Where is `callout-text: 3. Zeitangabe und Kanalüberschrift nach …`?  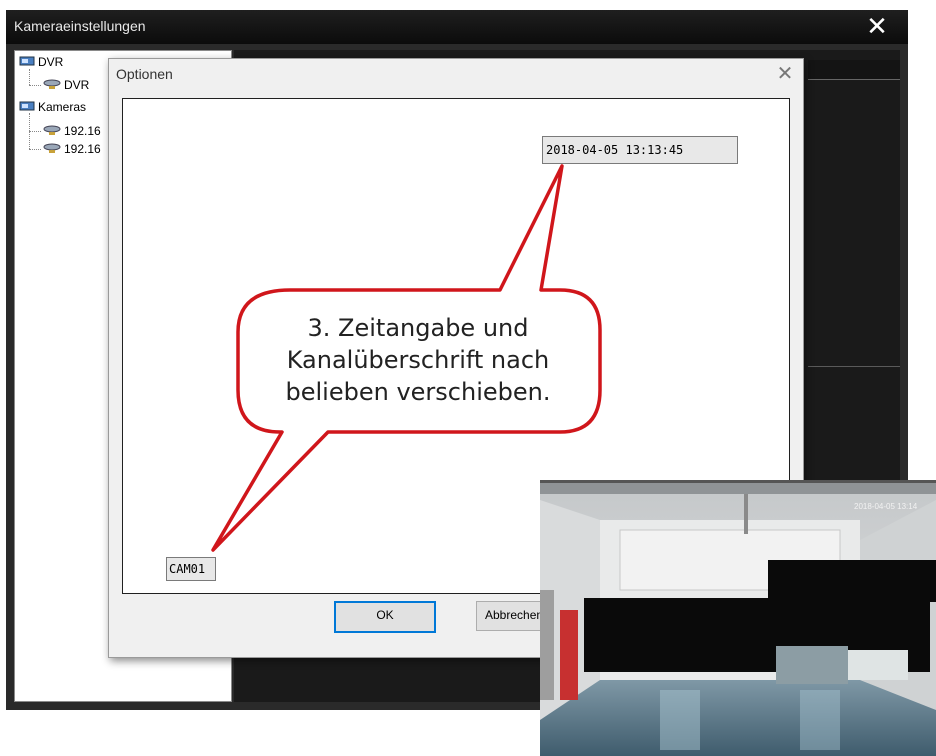
callout-text: 3. Zeitangabe und Kanalüberschrift nach … is located at coordinates (418, 360).